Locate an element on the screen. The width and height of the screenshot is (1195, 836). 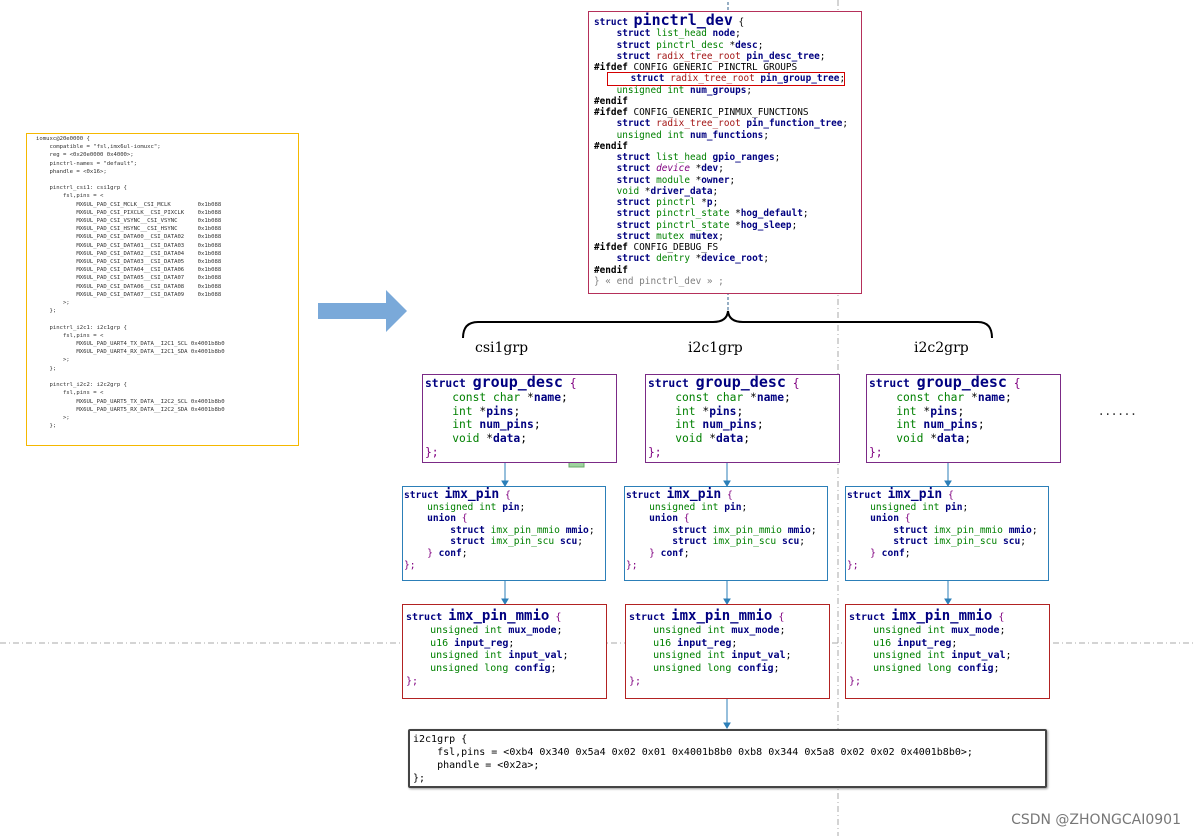
watermark: CSDN @ZHONGCAI0901 is located at coordinates (1096, 820).